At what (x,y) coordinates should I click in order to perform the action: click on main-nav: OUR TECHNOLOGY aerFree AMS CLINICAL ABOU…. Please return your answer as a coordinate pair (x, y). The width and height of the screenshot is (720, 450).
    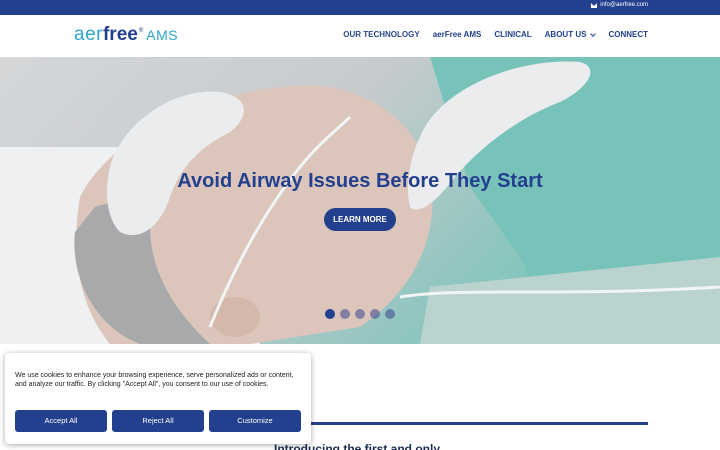
    Looking at the image, I should click on (495, 34).